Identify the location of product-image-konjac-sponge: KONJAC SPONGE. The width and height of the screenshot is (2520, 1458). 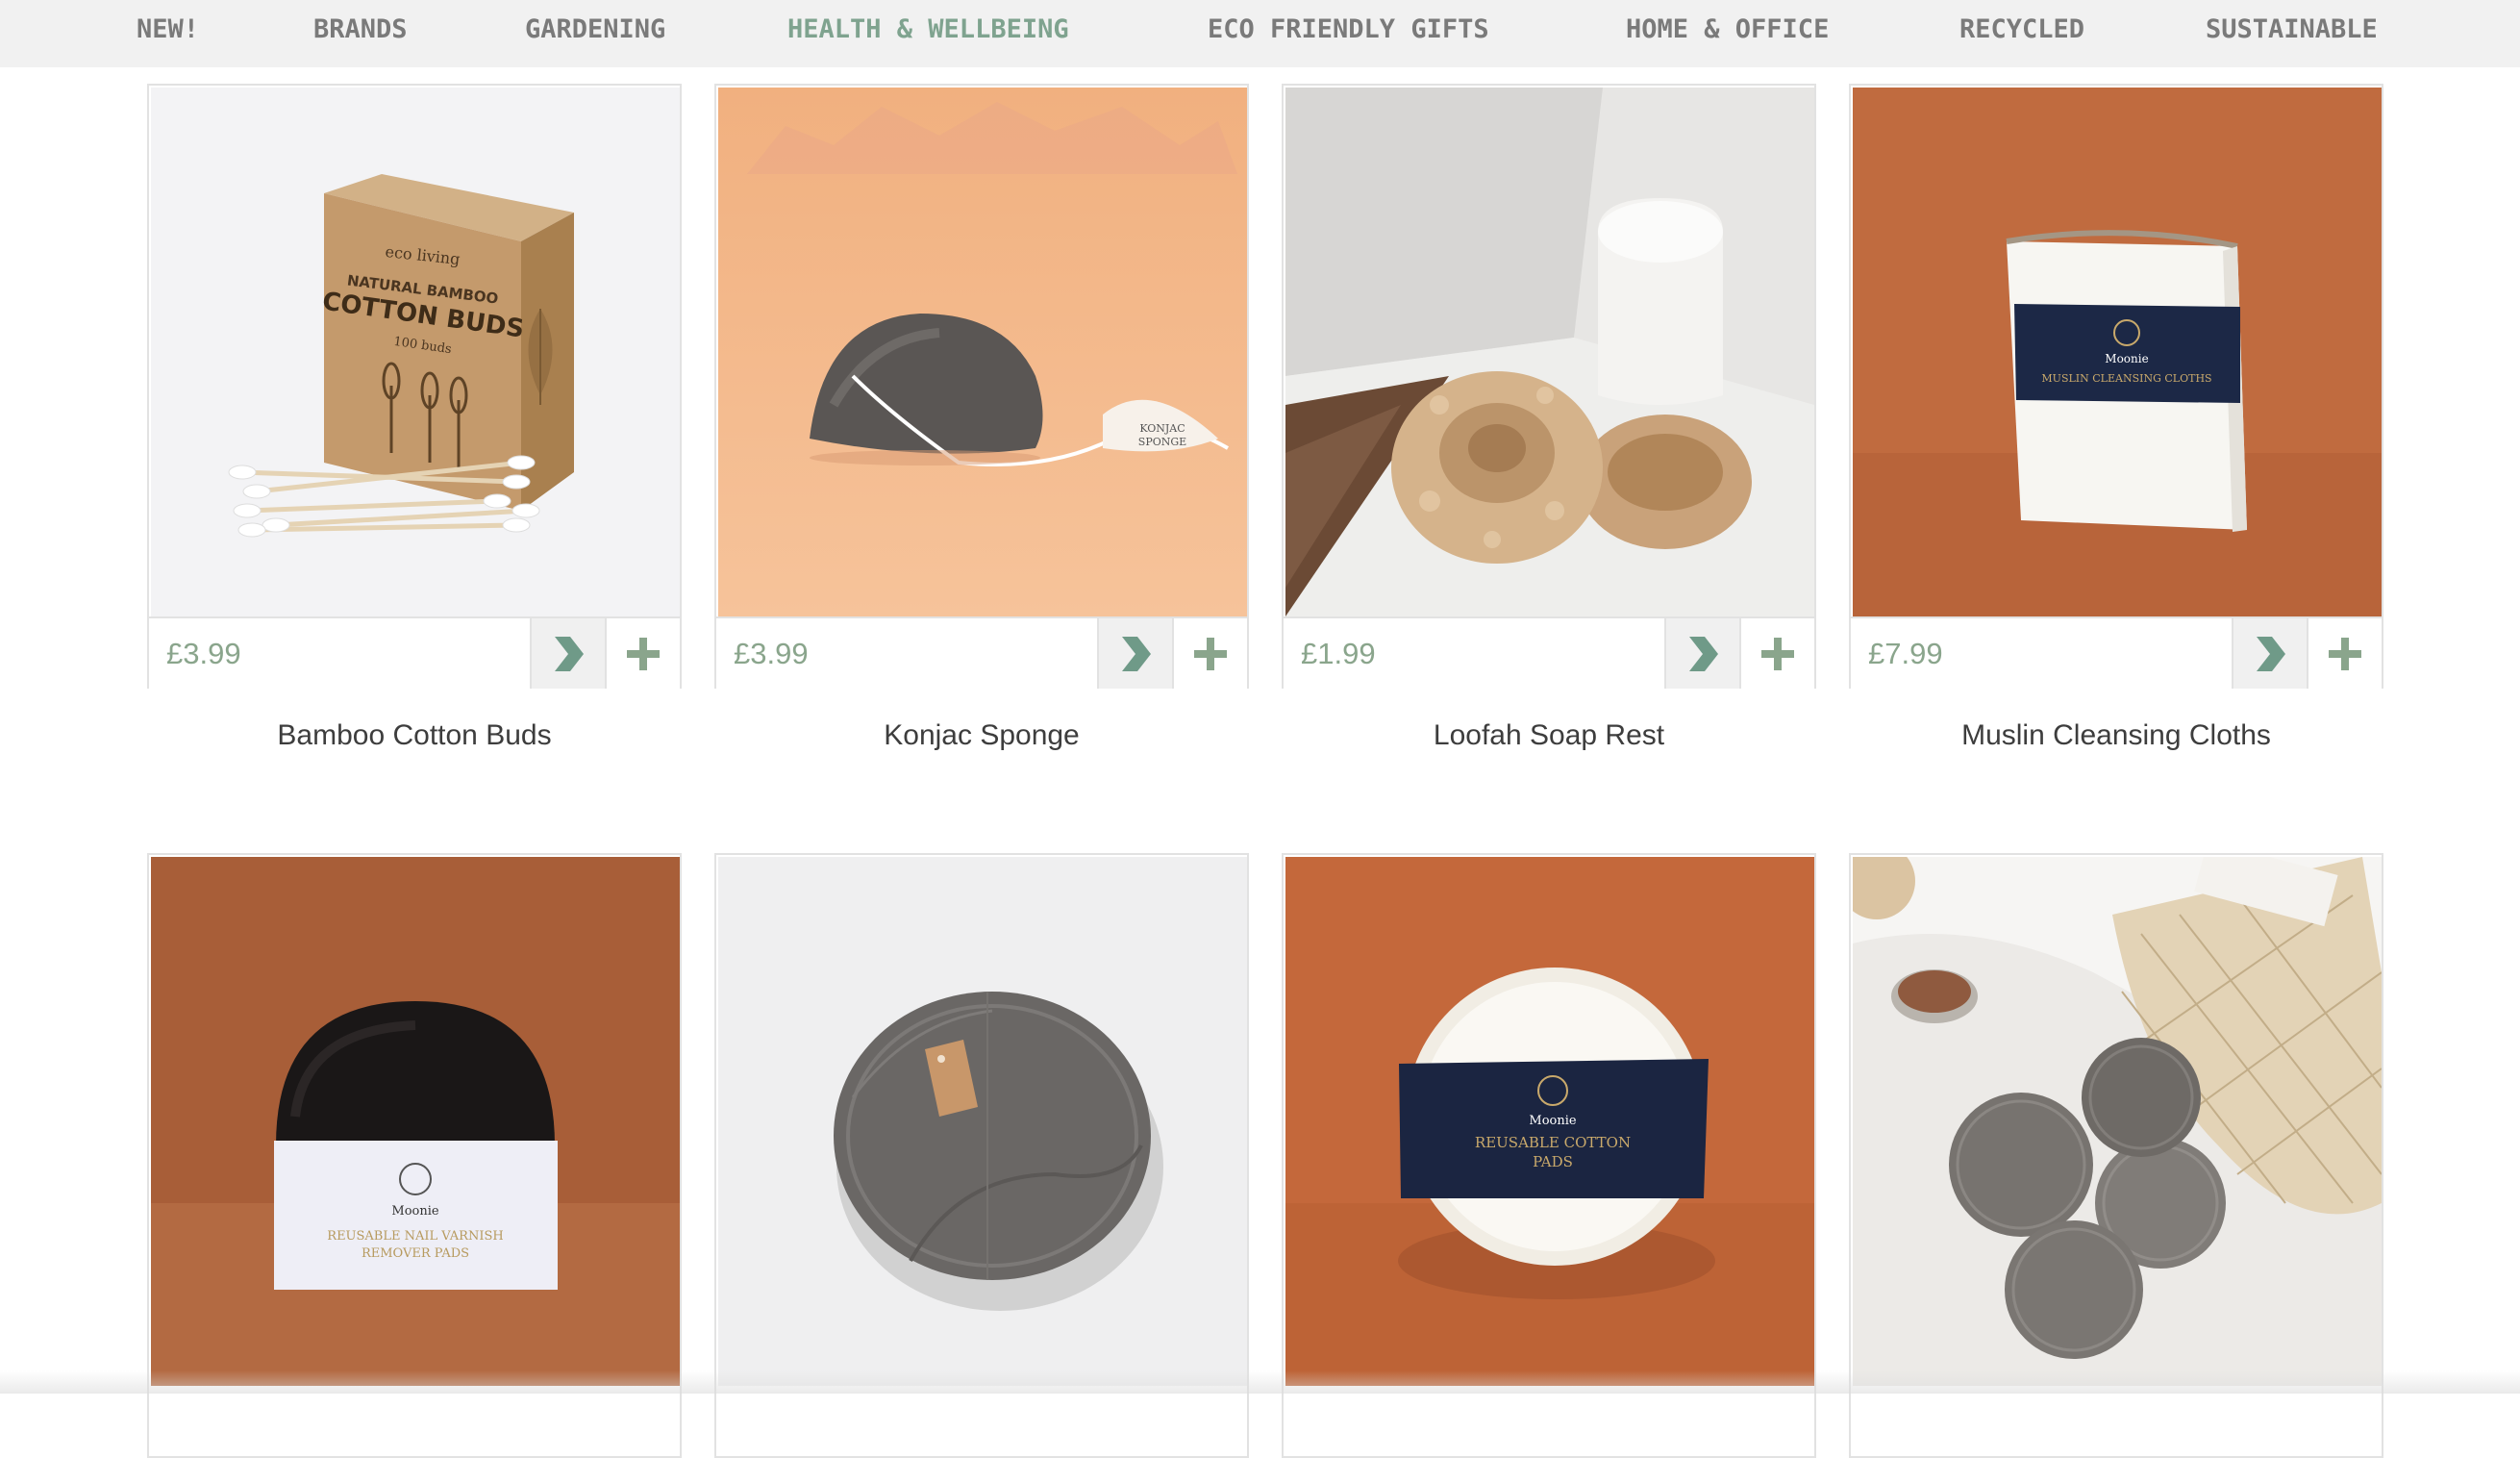
(983, 352).